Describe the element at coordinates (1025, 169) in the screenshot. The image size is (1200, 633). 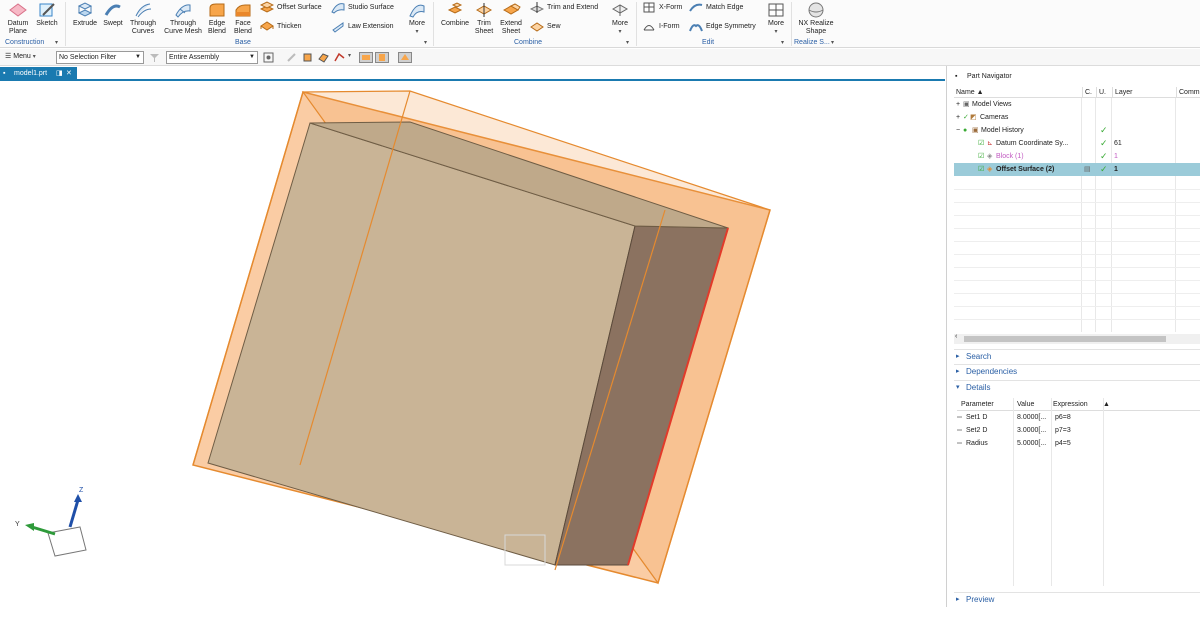
I see `tree-node-label: Offset Surface (2)` at that location.